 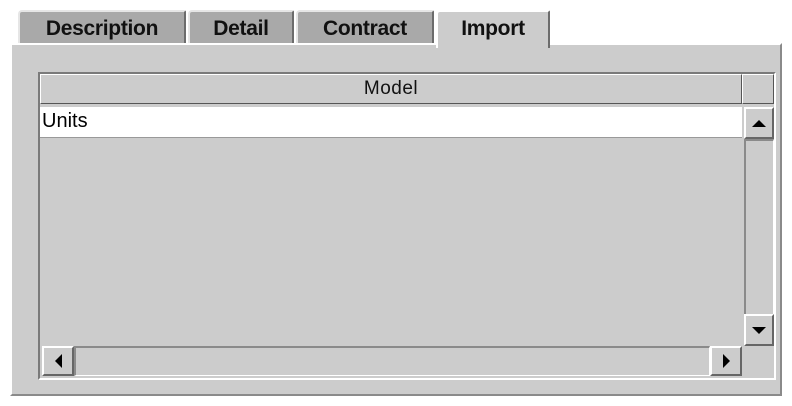 What do you see at coordinates (391, 122) in the screenshot?
I see `table-row: Units` at bounding box center [391, 122].